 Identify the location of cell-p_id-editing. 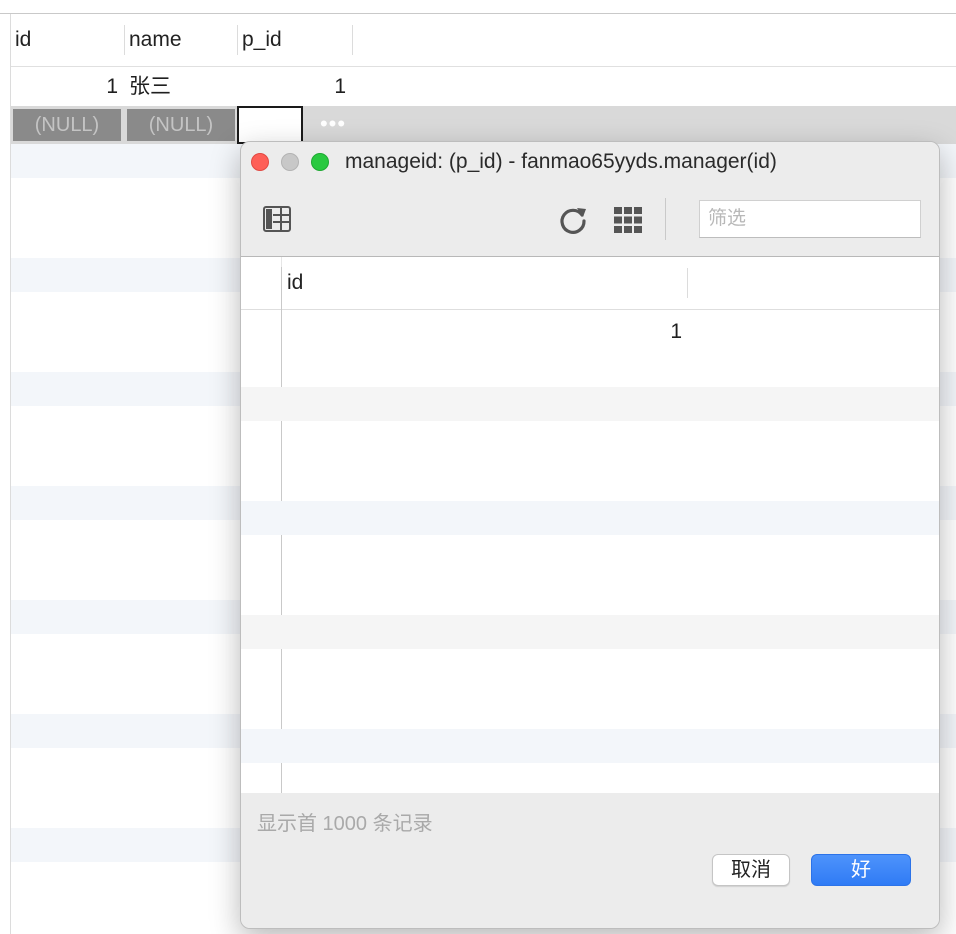
(270, 125).